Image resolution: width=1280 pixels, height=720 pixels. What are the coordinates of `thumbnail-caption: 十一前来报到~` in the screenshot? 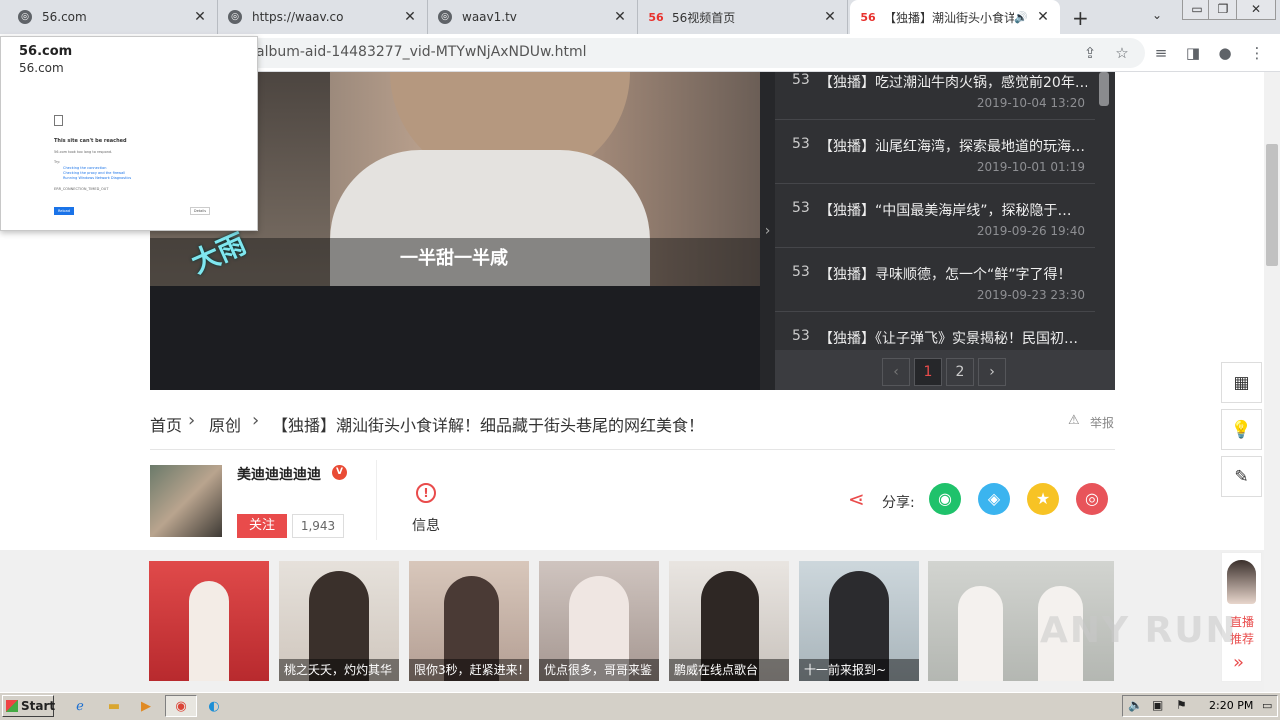 It's located at (859, 670).